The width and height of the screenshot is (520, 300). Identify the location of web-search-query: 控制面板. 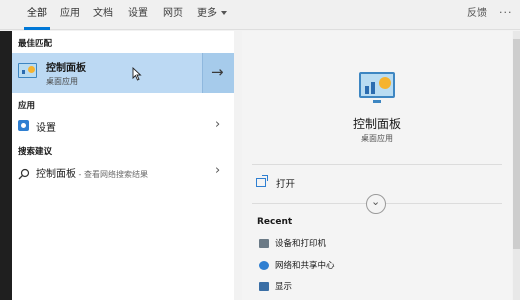
(56, 174).